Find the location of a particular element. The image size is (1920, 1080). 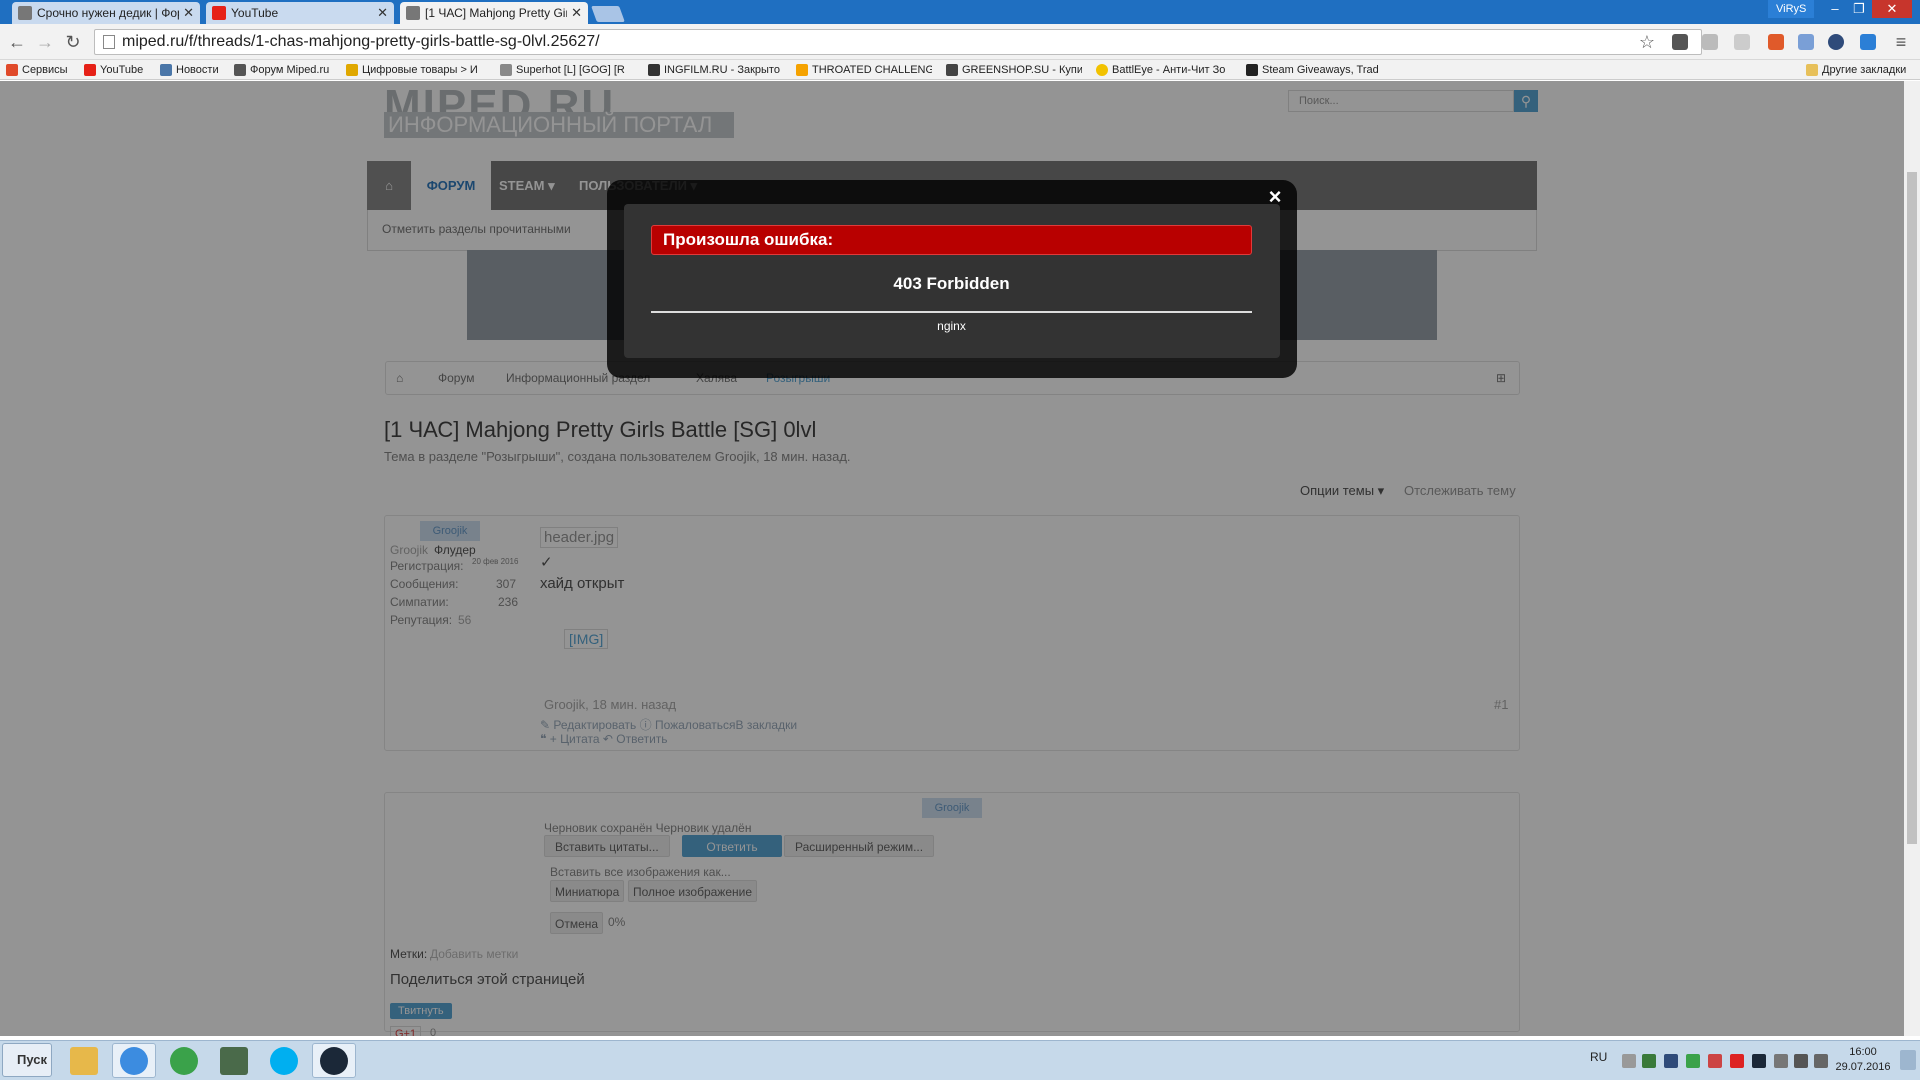

close-window-button: ✕ is located at coordinates (1892, 9).